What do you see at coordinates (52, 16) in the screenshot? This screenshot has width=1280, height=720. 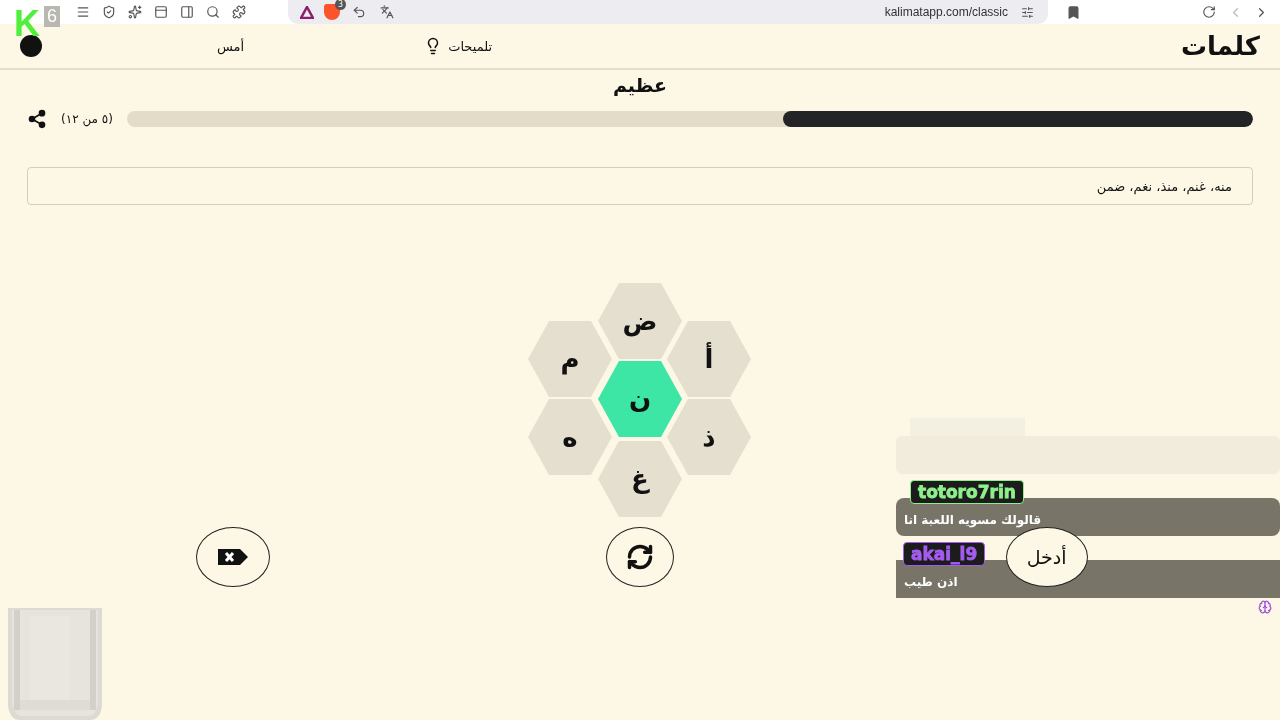 I see `viewer-count: 6` at bounding box center [52, 16].